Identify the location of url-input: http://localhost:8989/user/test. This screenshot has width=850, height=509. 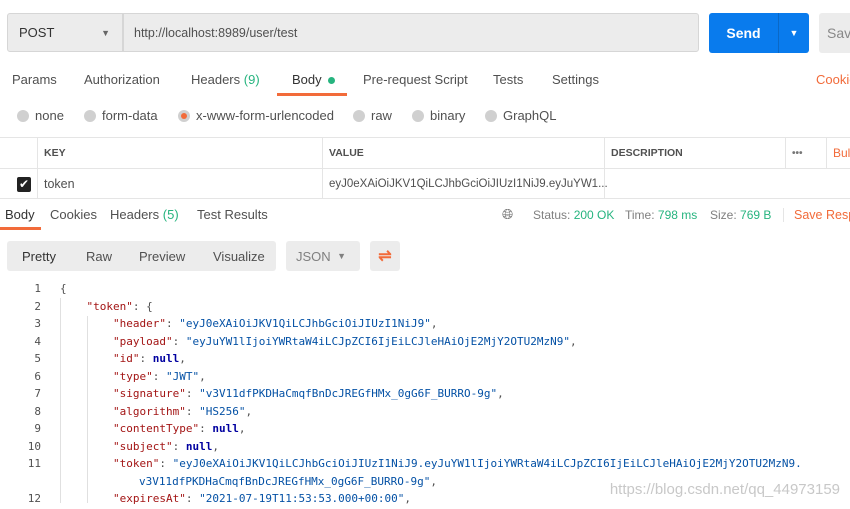
(411, 32).